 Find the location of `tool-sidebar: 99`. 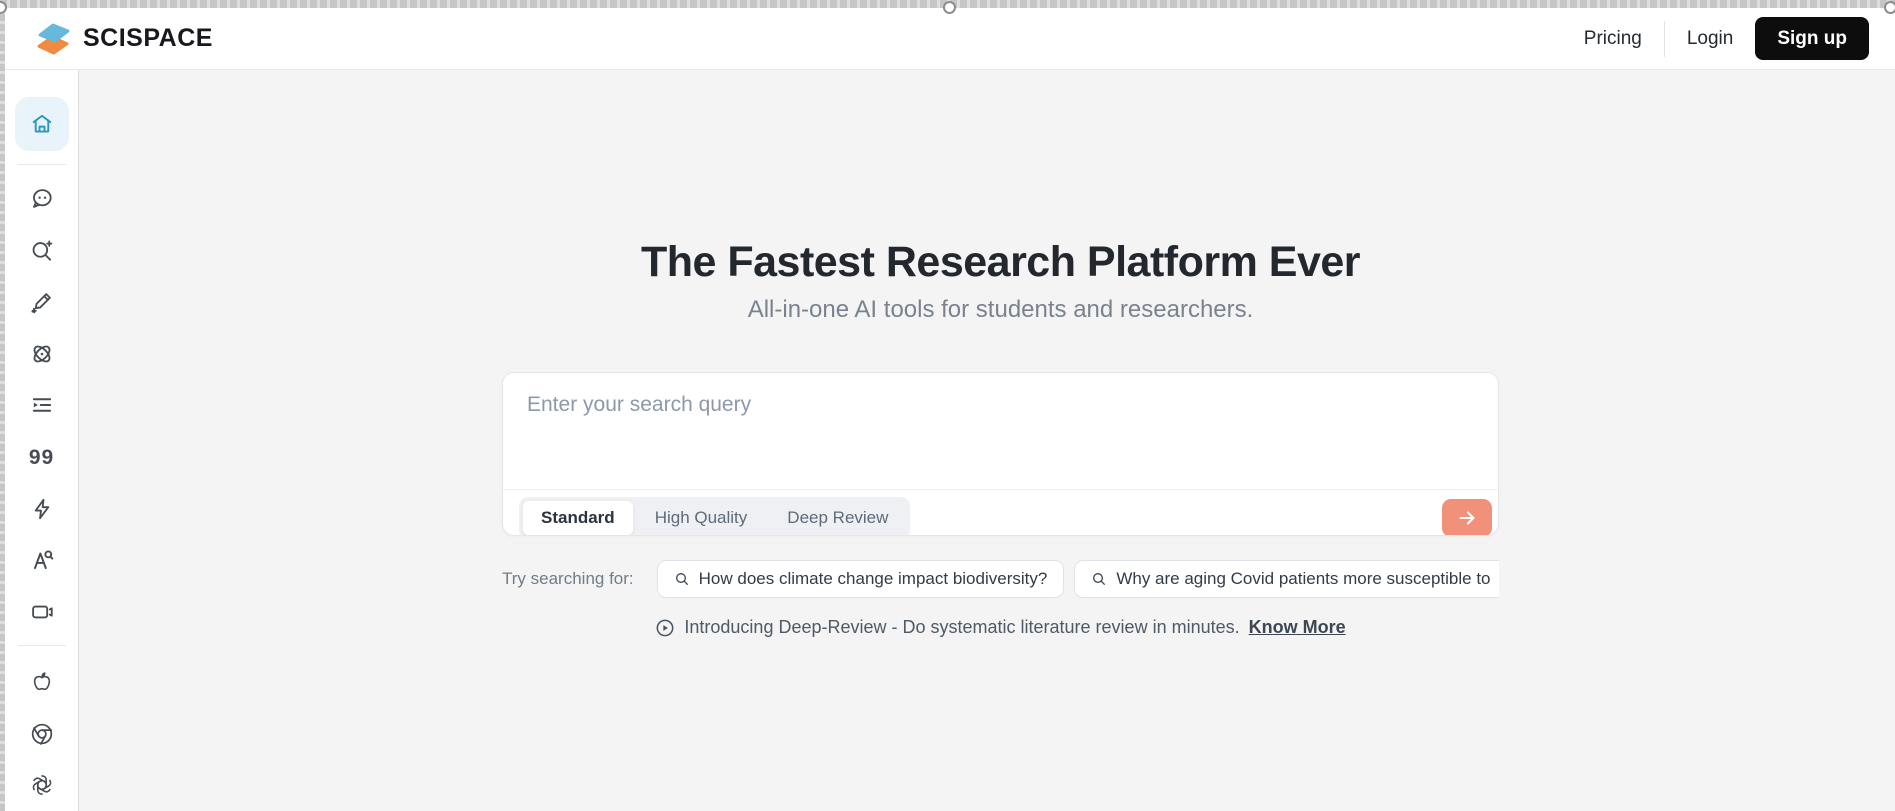

tool-sidebar: 99 is located at coordinates (42, 440).